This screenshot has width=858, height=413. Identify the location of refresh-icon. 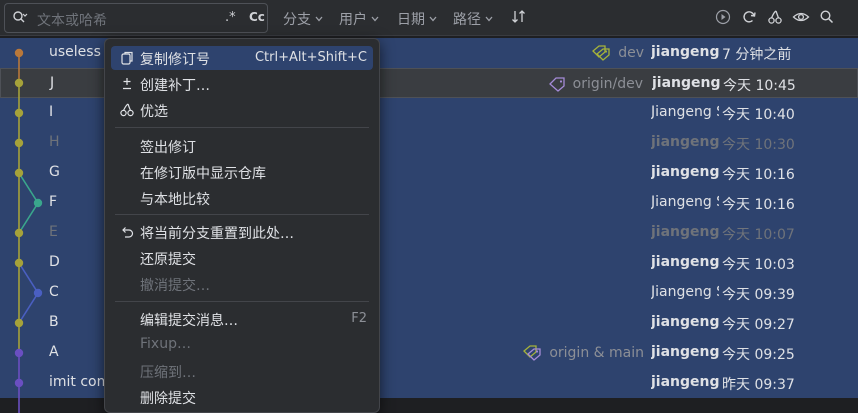
(749, 17).